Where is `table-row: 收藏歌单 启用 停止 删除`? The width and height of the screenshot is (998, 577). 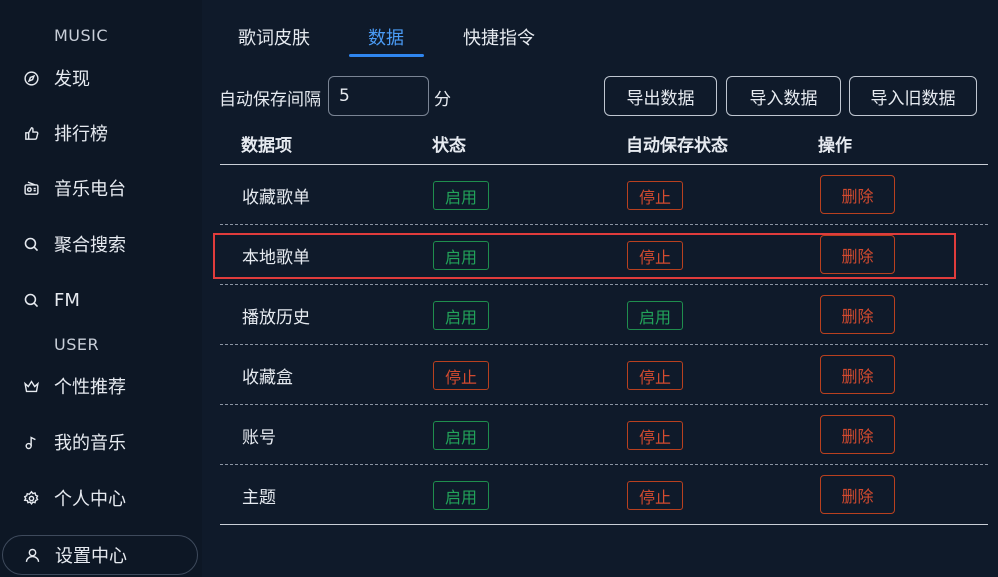 table-row: 收藏歌单 启用 停止 删除 is located at coordinates (604, 195).